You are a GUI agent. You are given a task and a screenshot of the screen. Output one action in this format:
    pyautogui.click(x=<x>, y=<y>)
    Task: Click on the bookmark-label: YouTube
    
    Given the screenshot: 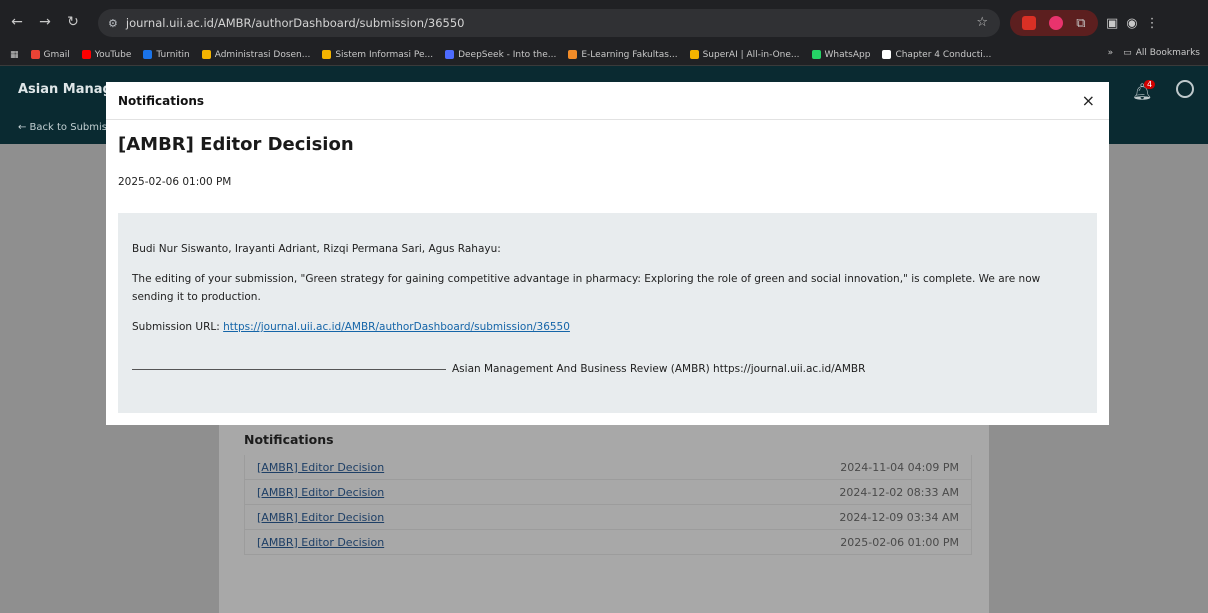 What is the action you would take?
    pyautogui.click(x=113, y=54)
    